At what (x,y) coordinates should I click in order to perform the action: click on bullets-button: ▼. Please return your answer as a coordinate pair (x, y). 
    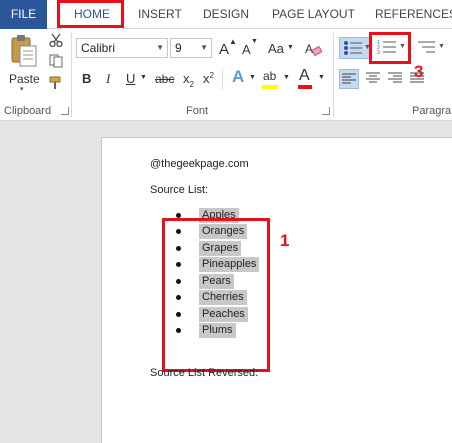
    Looking at the image, I should click on (355, 48).